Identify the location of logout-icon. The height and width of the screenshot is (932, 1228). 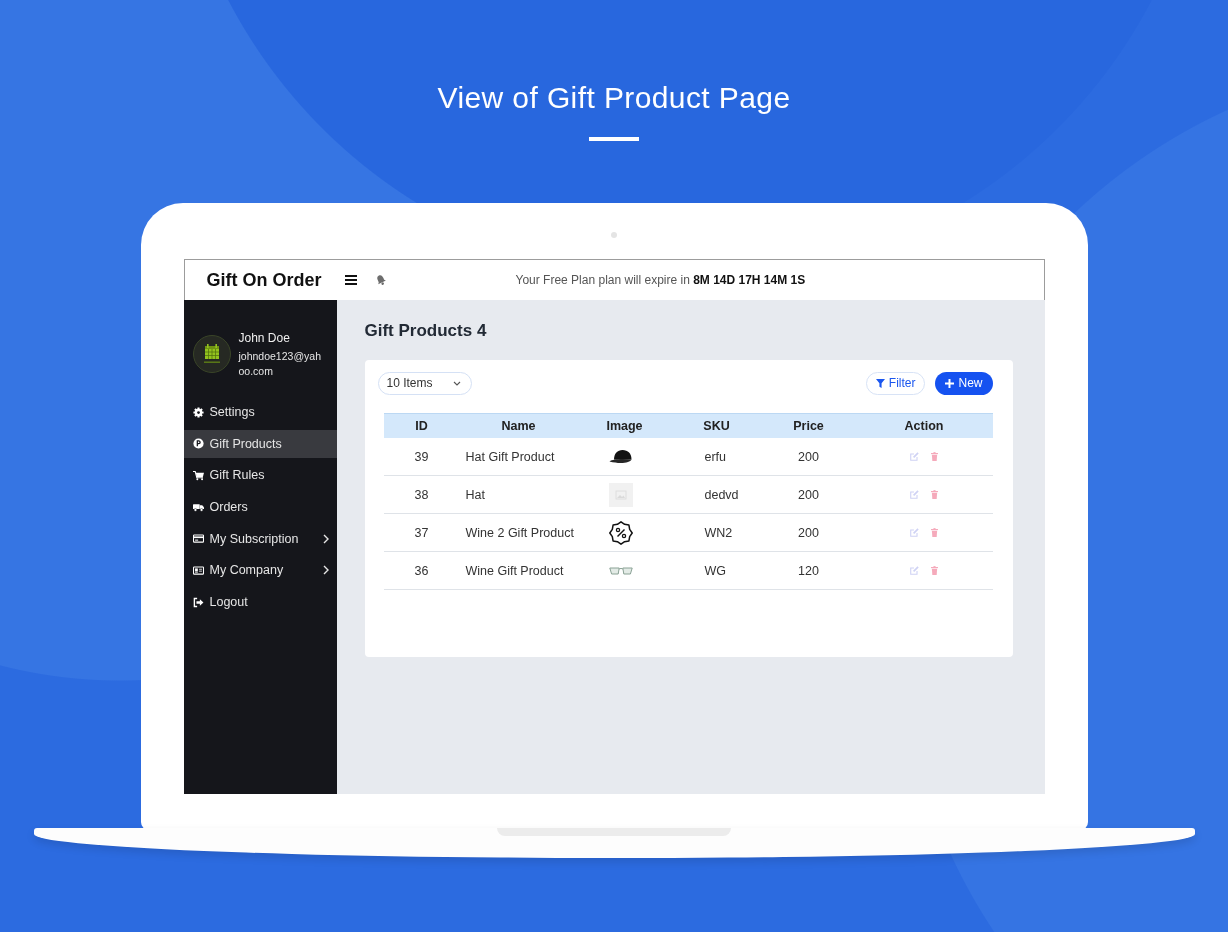
(198, 602).